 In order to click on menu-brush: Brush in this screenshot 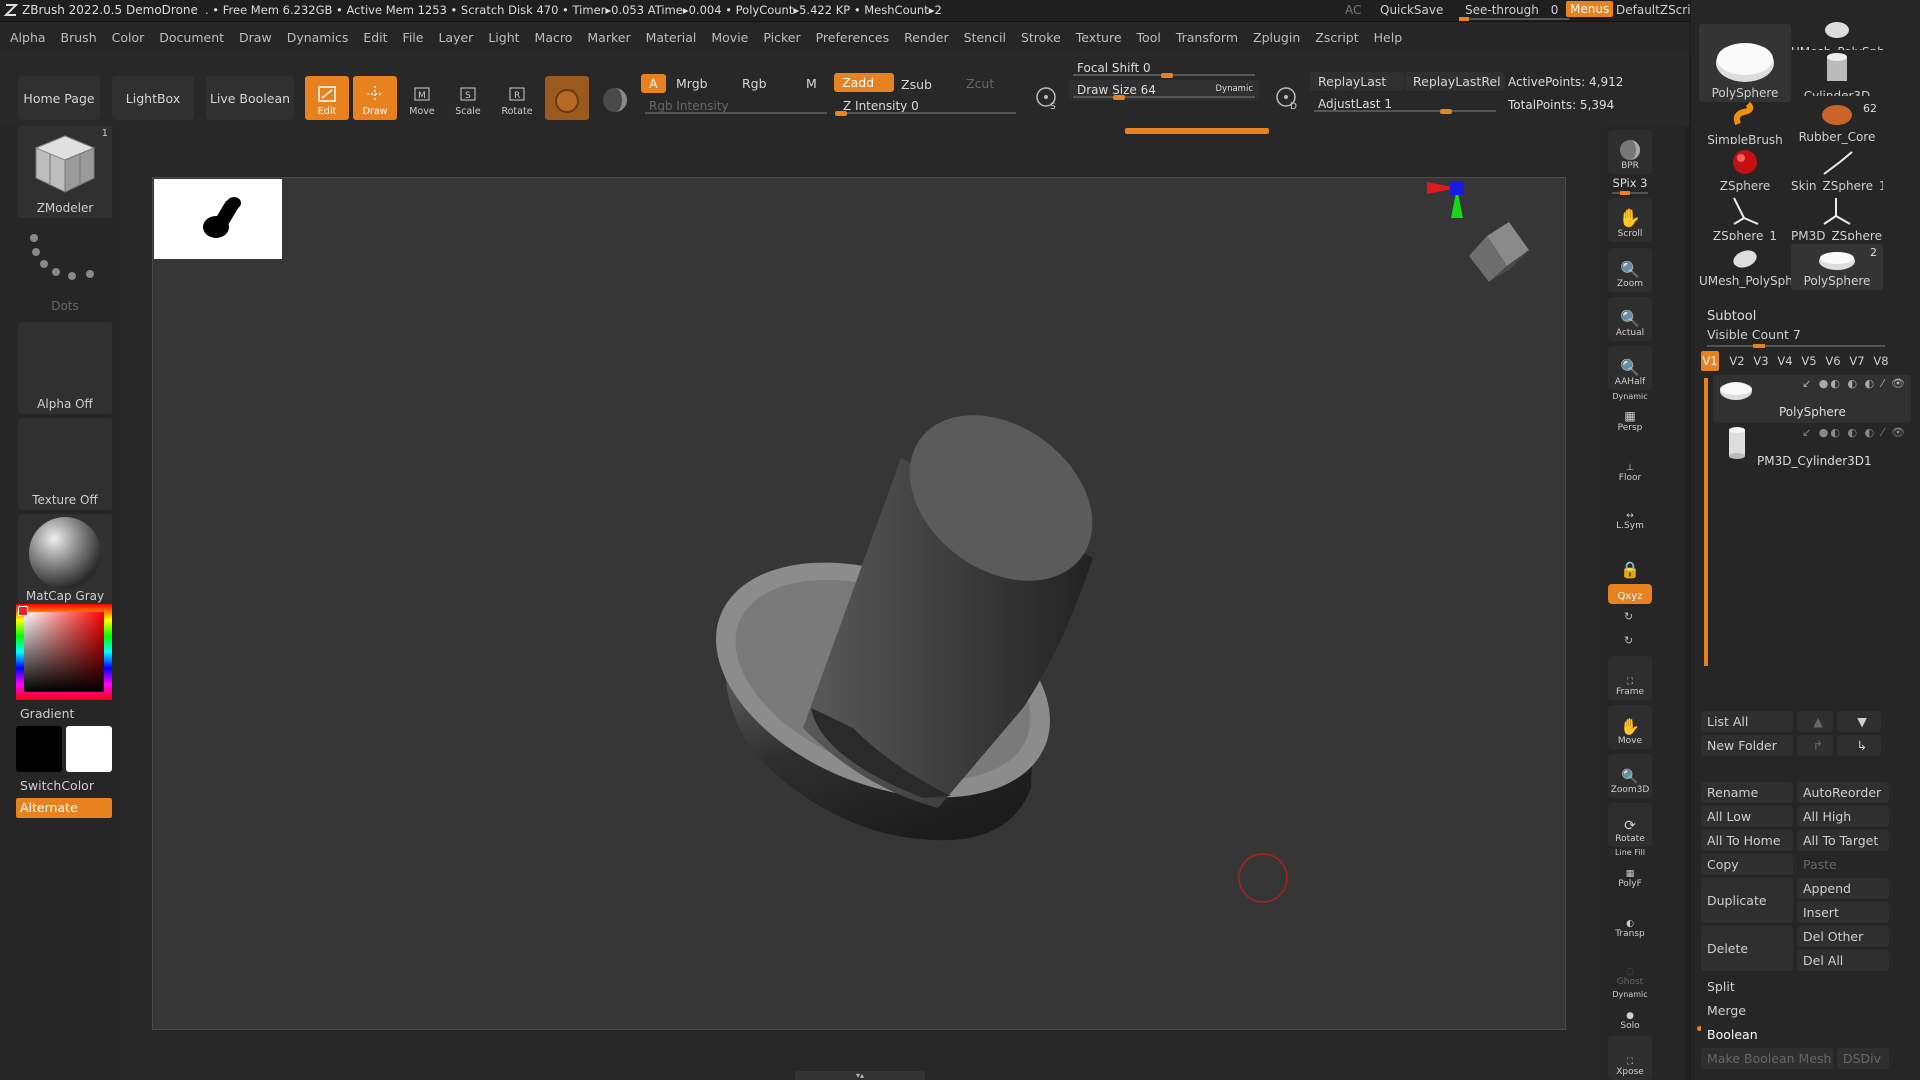, I will do `click(79, 37)`.